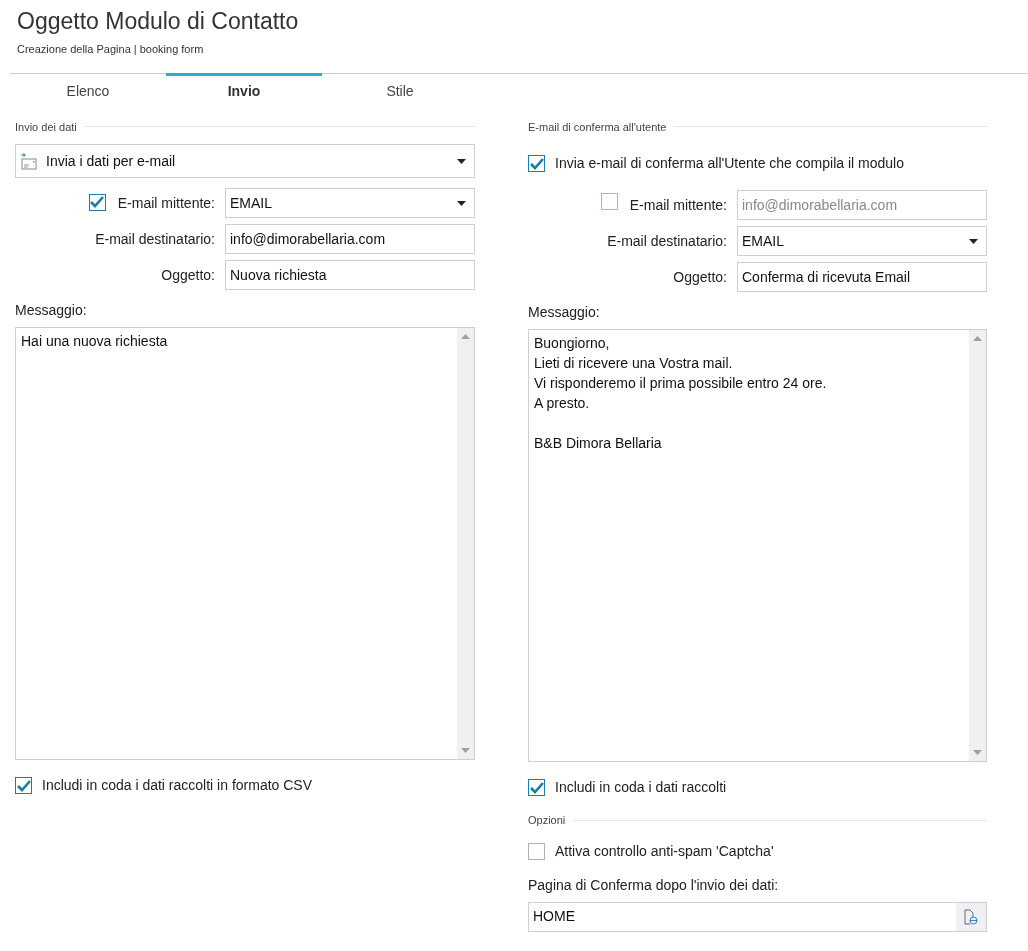  What do you see at coordinates (244, 89) in the screenshot?
I see `tab: Invio` at bounding box center [244, 89].